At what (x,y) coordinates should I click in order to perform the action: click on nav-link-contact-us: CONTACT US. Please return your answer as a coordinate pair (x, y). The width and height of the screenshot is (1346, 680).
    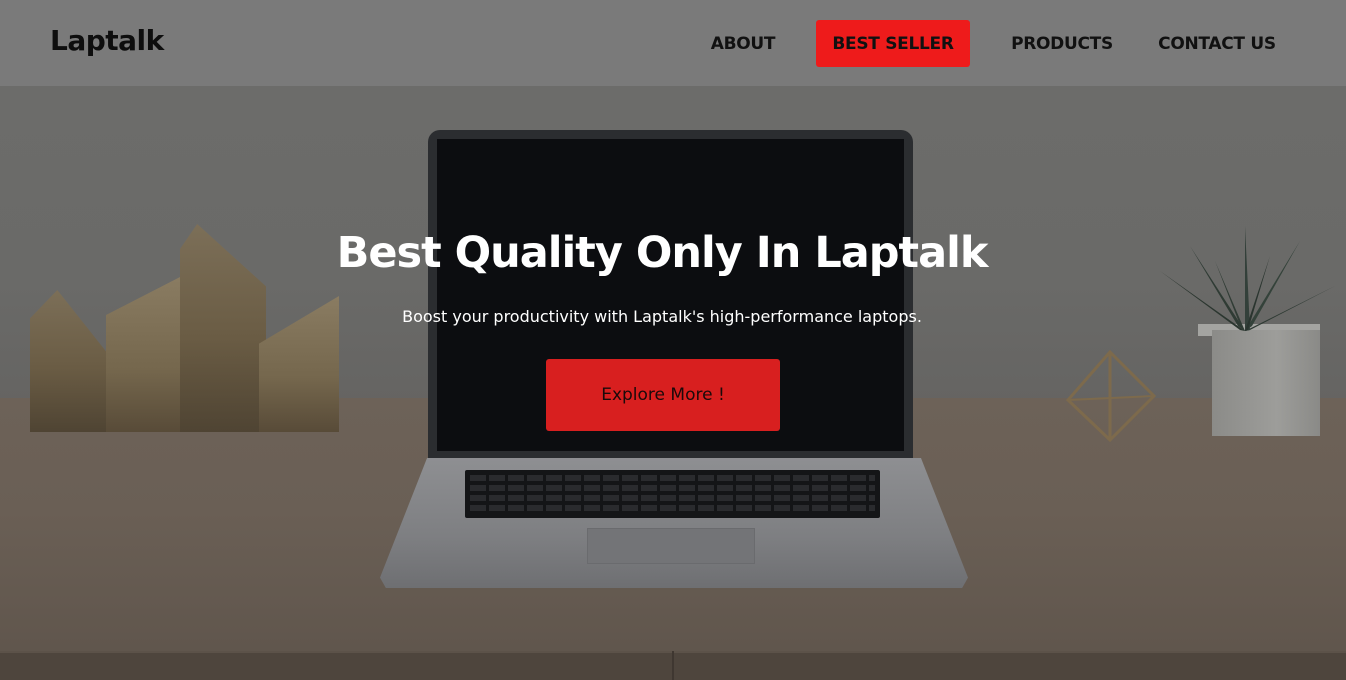
    Looking at the image, I should click on (1217, 43).